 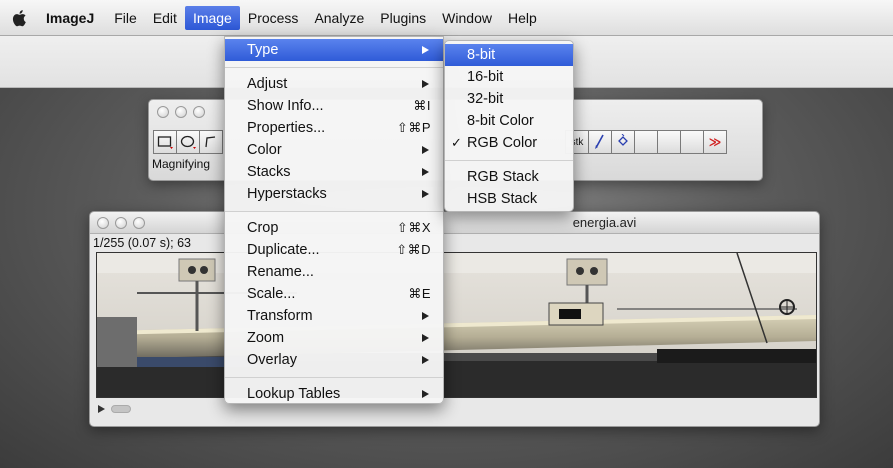 I want to click on menu-item-color: Color, so click(x=334, y=150).